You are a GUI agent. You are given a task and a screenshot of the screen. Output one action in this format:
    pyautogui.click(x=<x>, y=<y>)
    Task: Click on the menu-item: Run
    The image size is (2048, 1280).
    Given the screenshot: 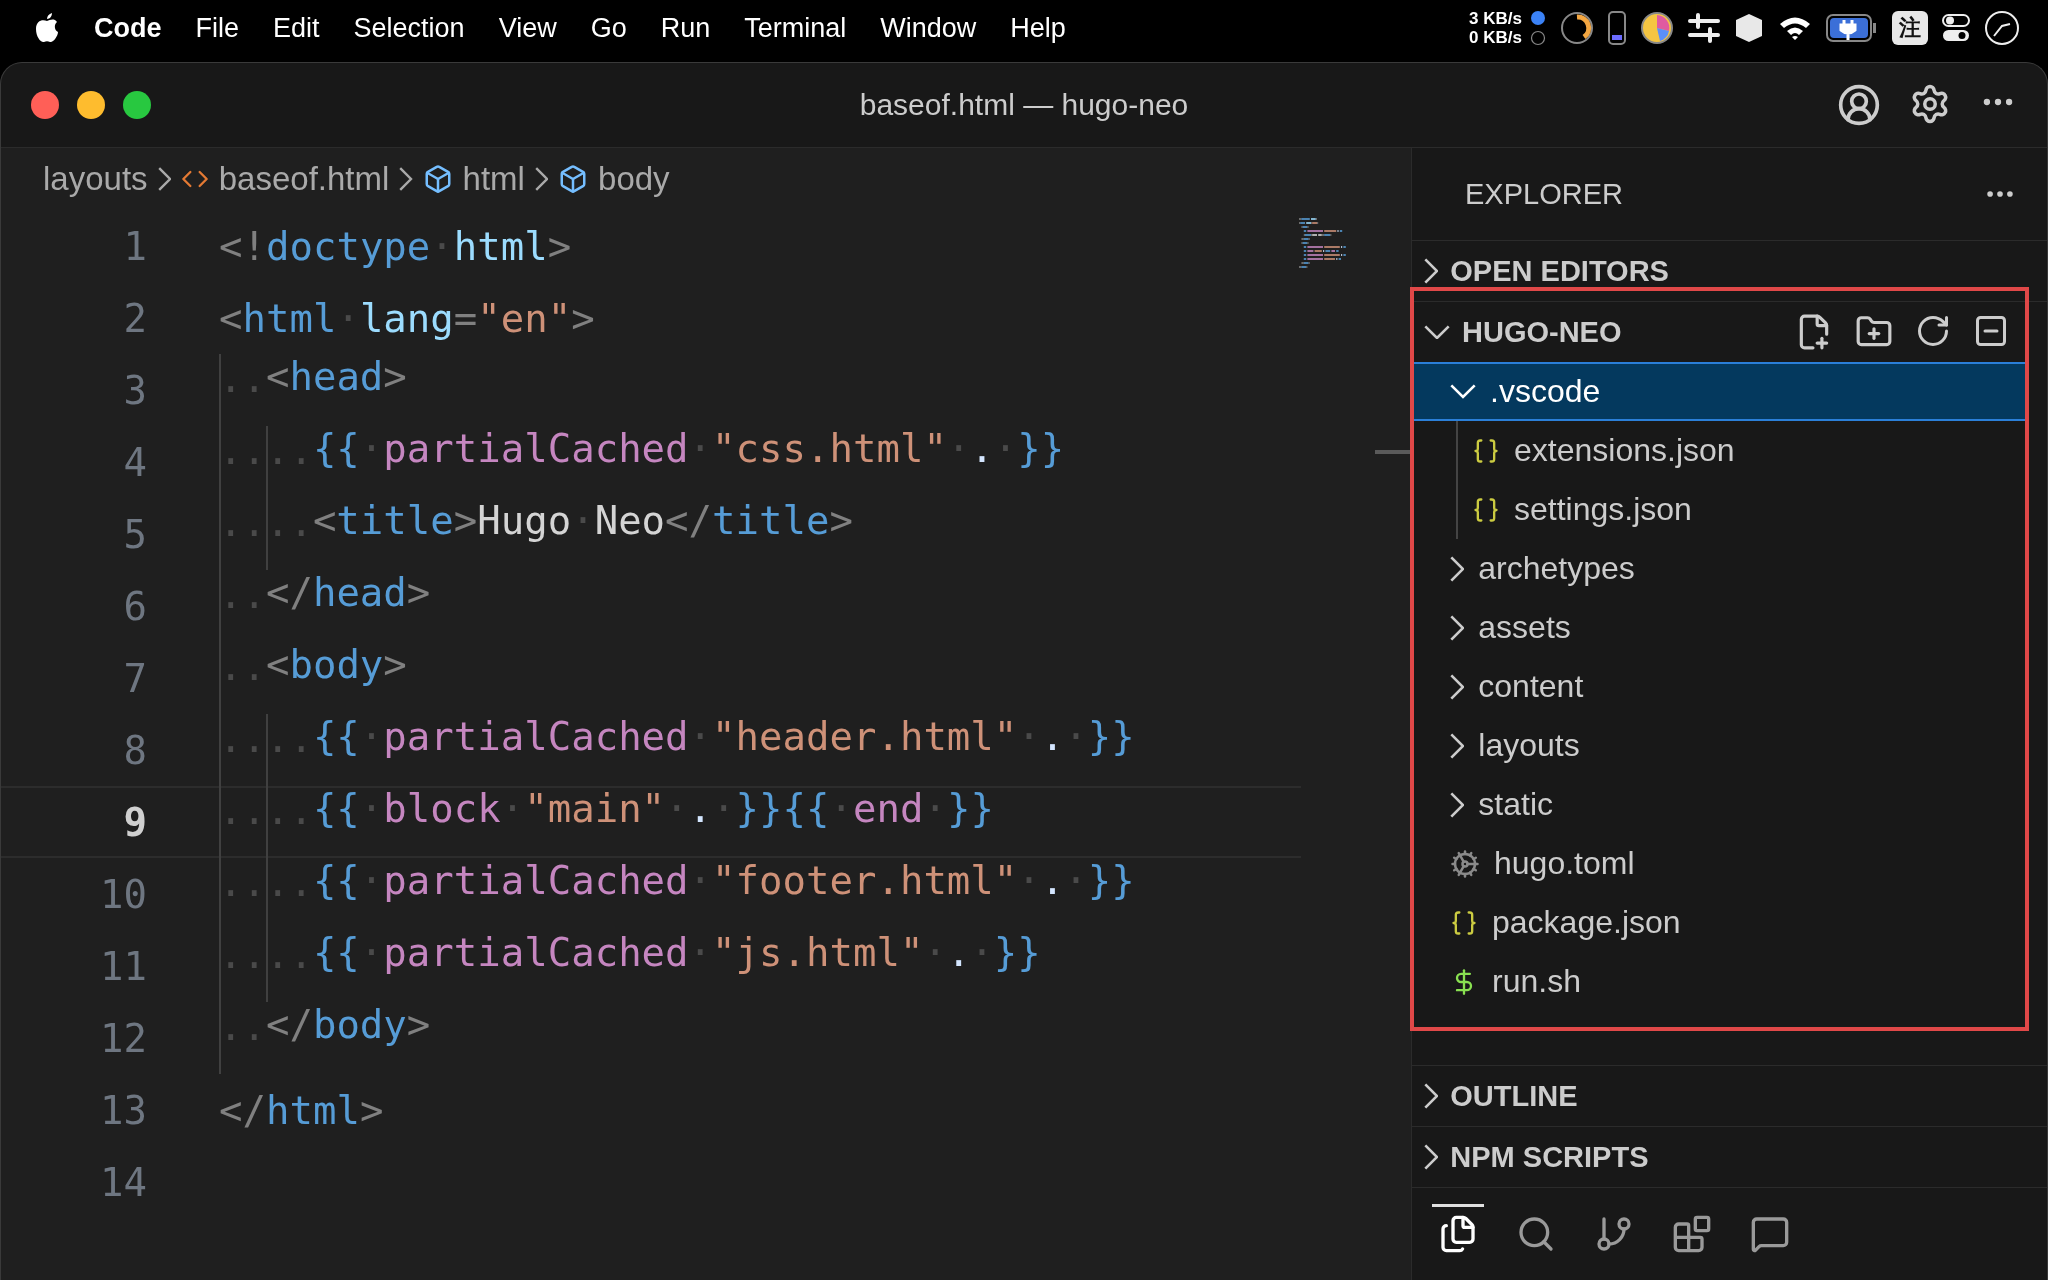 What is the action you would take?
    pyautogui.click(x=685, y=28)
    